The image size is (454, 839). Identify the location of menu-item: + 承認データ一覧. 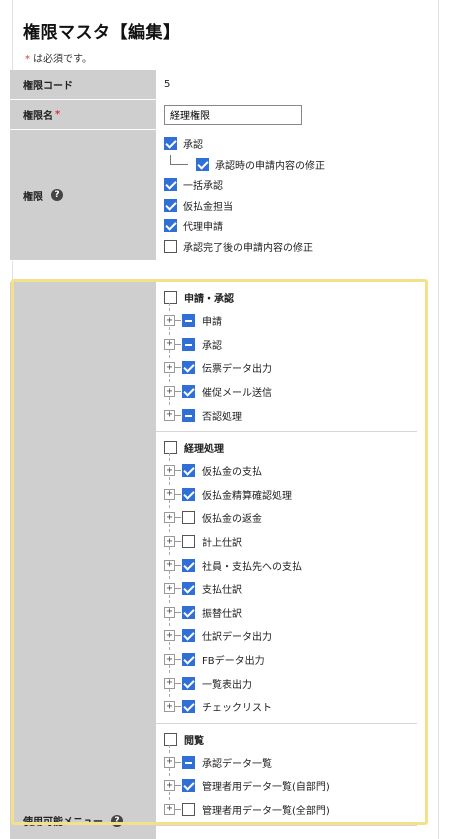
(290, 759).